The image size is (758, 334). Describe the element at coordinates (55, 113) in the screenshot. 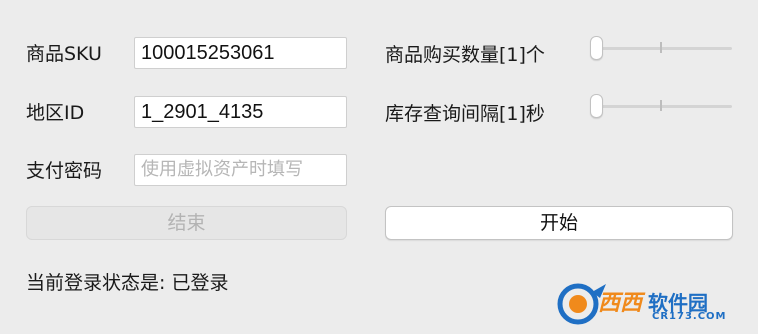

I see `region-label: 地区ID` at that location.